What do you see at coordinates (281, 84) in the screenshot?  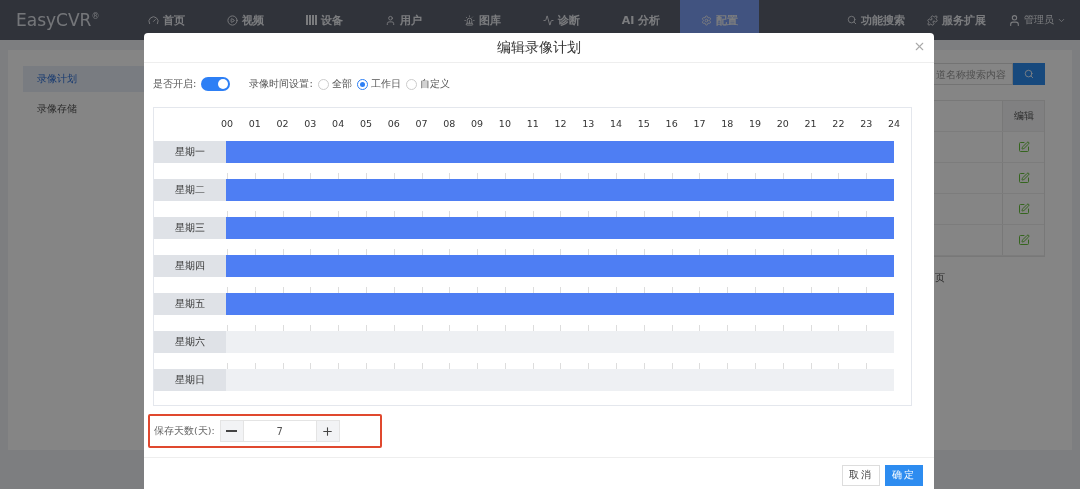 I see `time-setting-label: 录像时间设置:` at bounding box center [281, 84].